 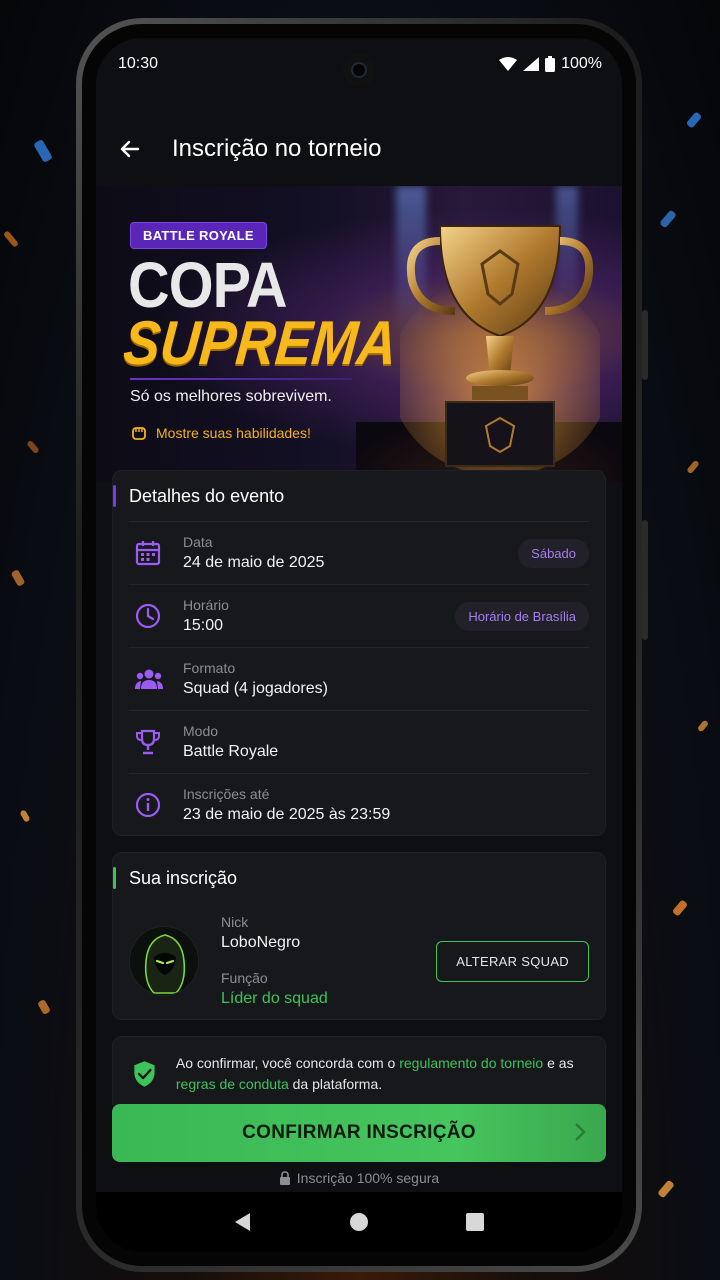 I want to click on conduct-rules-link: regras de conduta, so click(x=232, y=1084).